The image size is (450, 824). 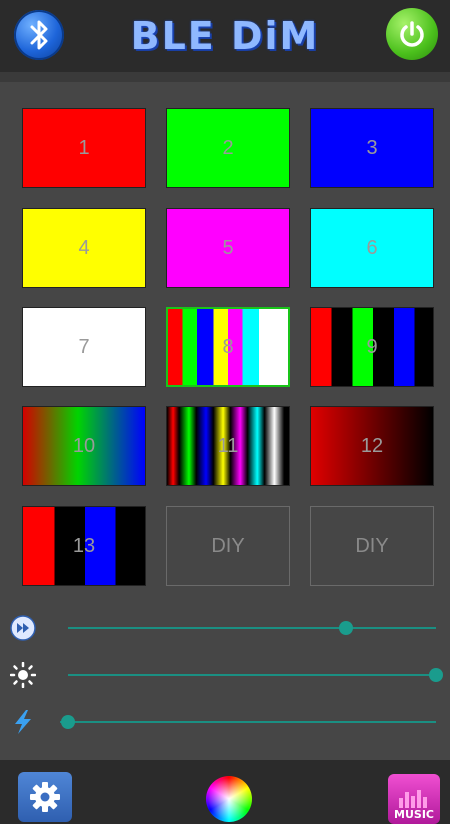 I want to click on preset-tile-3: 3, so click(x=372, y=148).